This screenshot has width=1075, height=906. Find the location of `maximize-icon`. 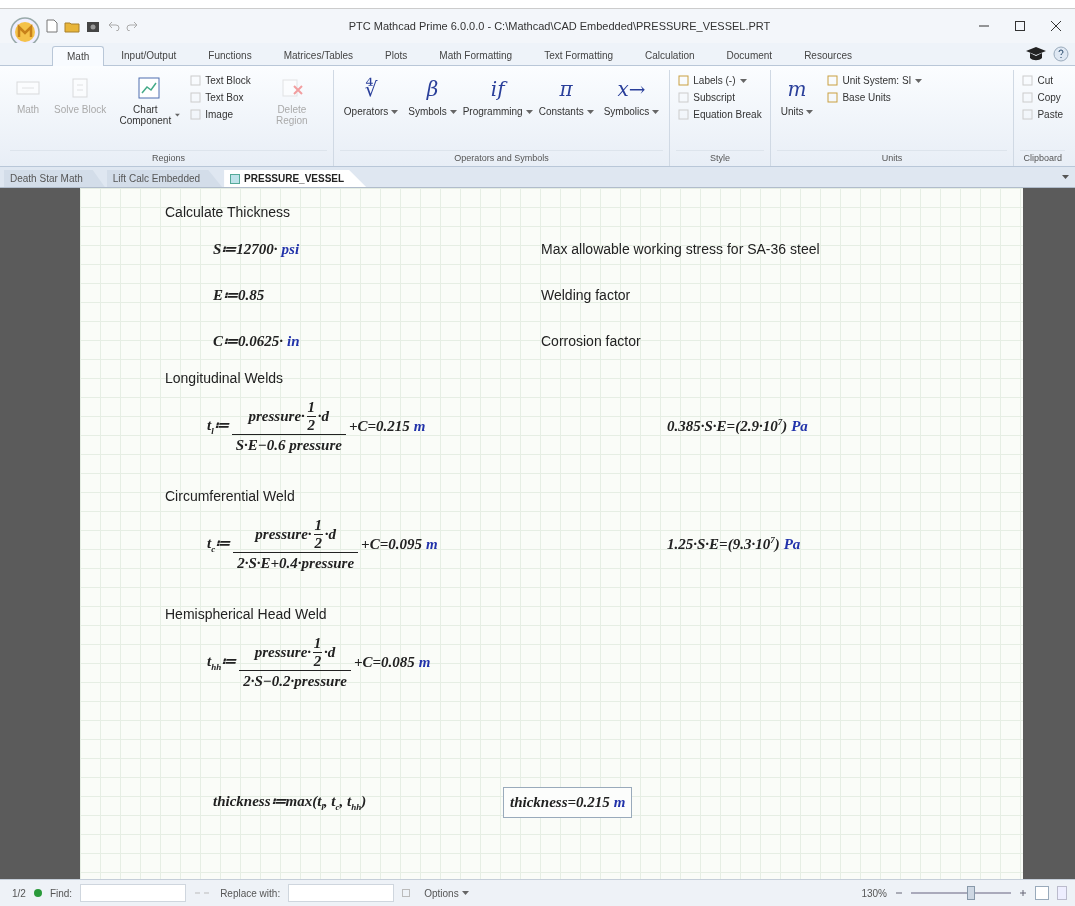

maximize-icon is located at coordinates (1020, 26).